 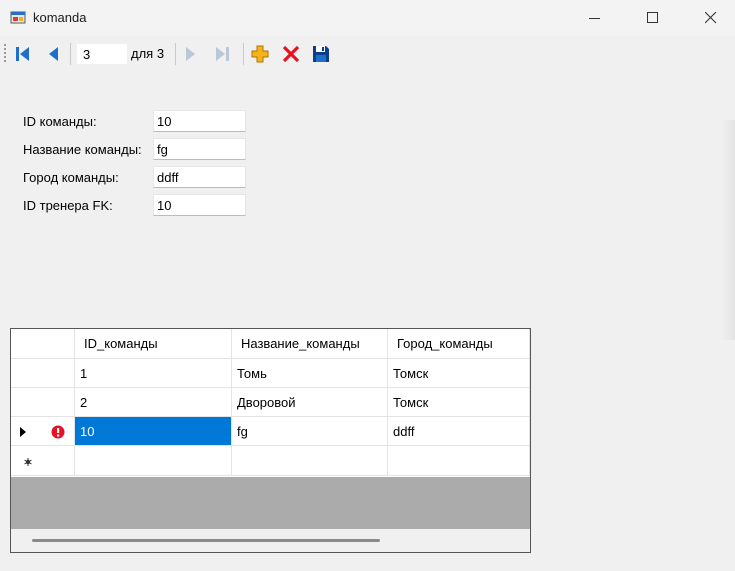 I want to click on title-bar: komanda, so click(x=367, y=18).